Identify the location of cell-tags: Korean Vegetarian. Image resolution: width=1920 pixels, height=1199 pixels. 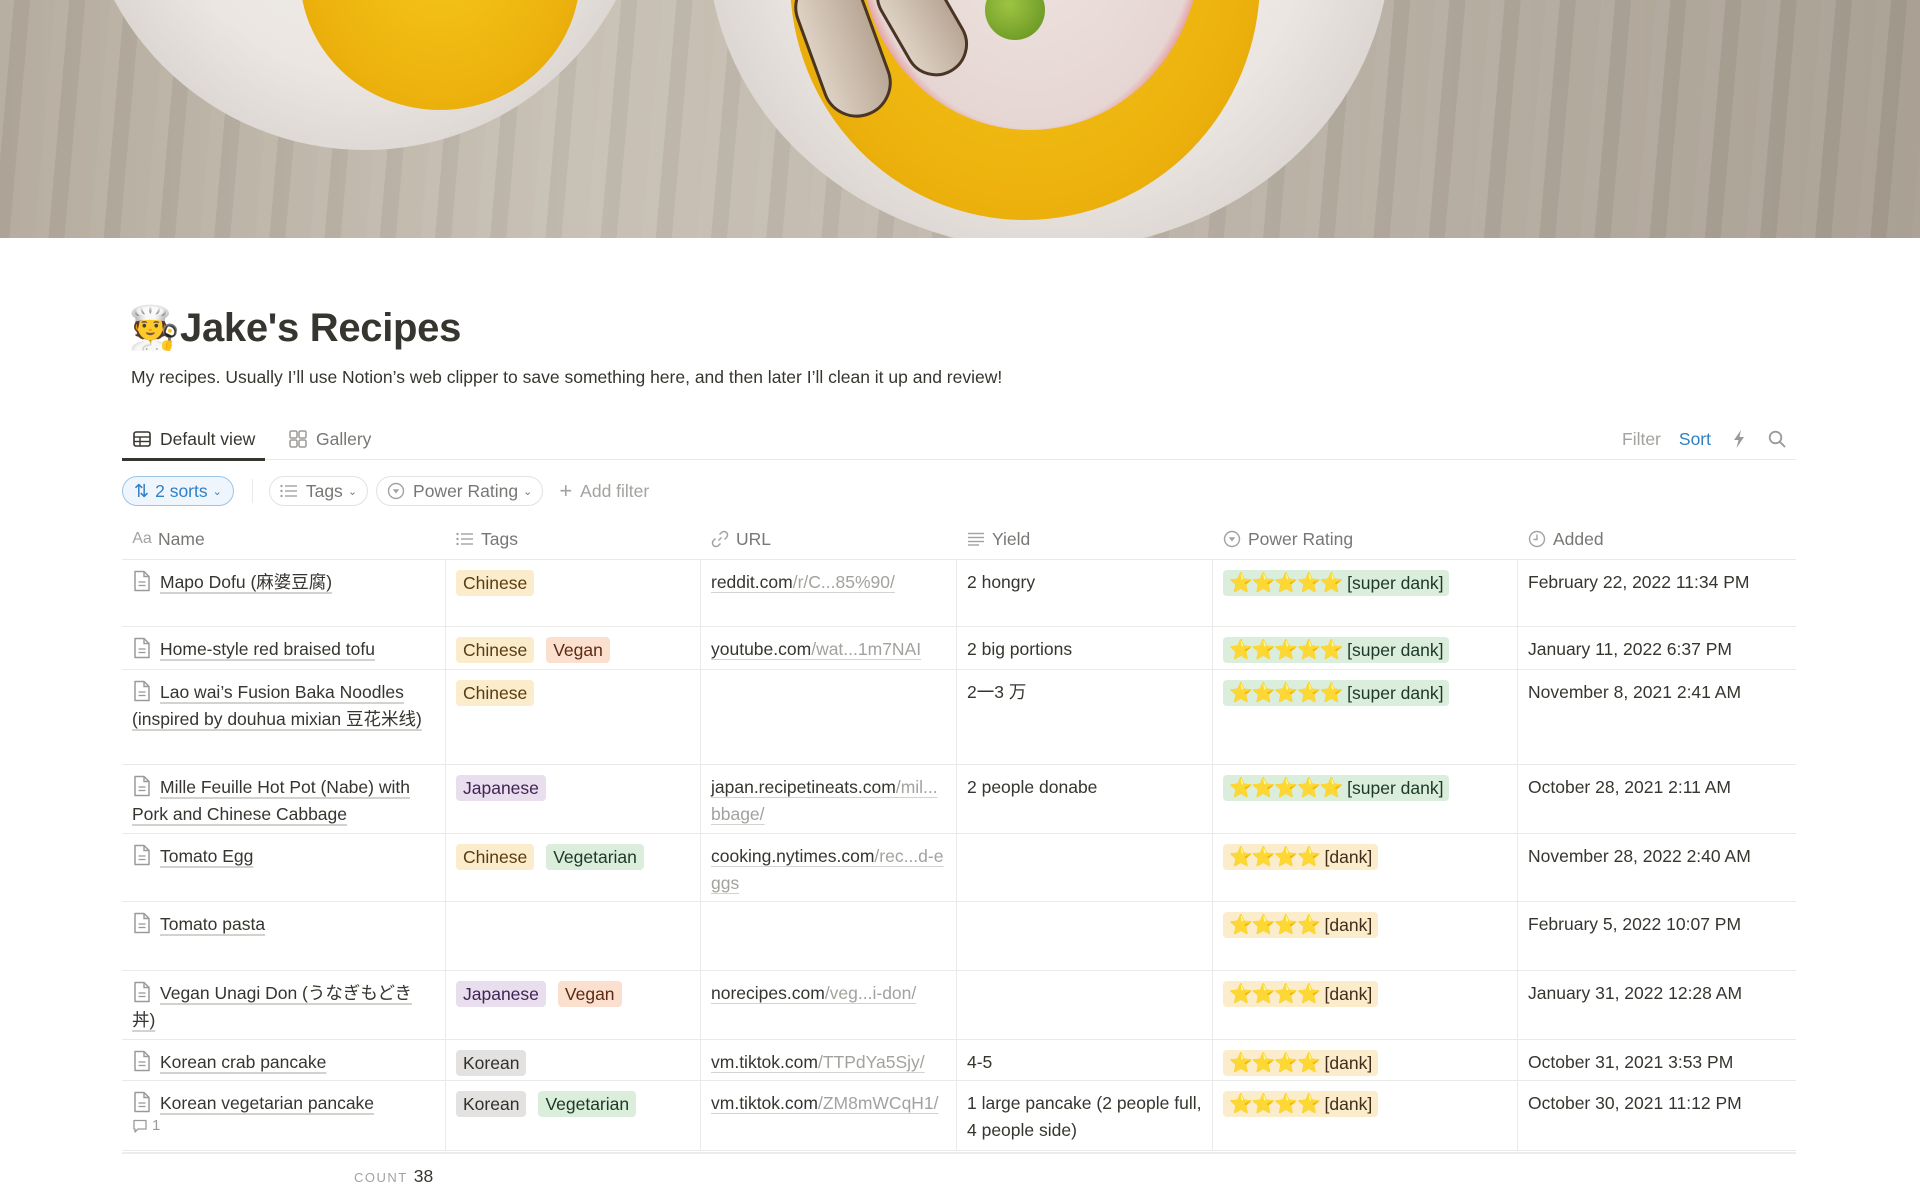
(572, 1115).